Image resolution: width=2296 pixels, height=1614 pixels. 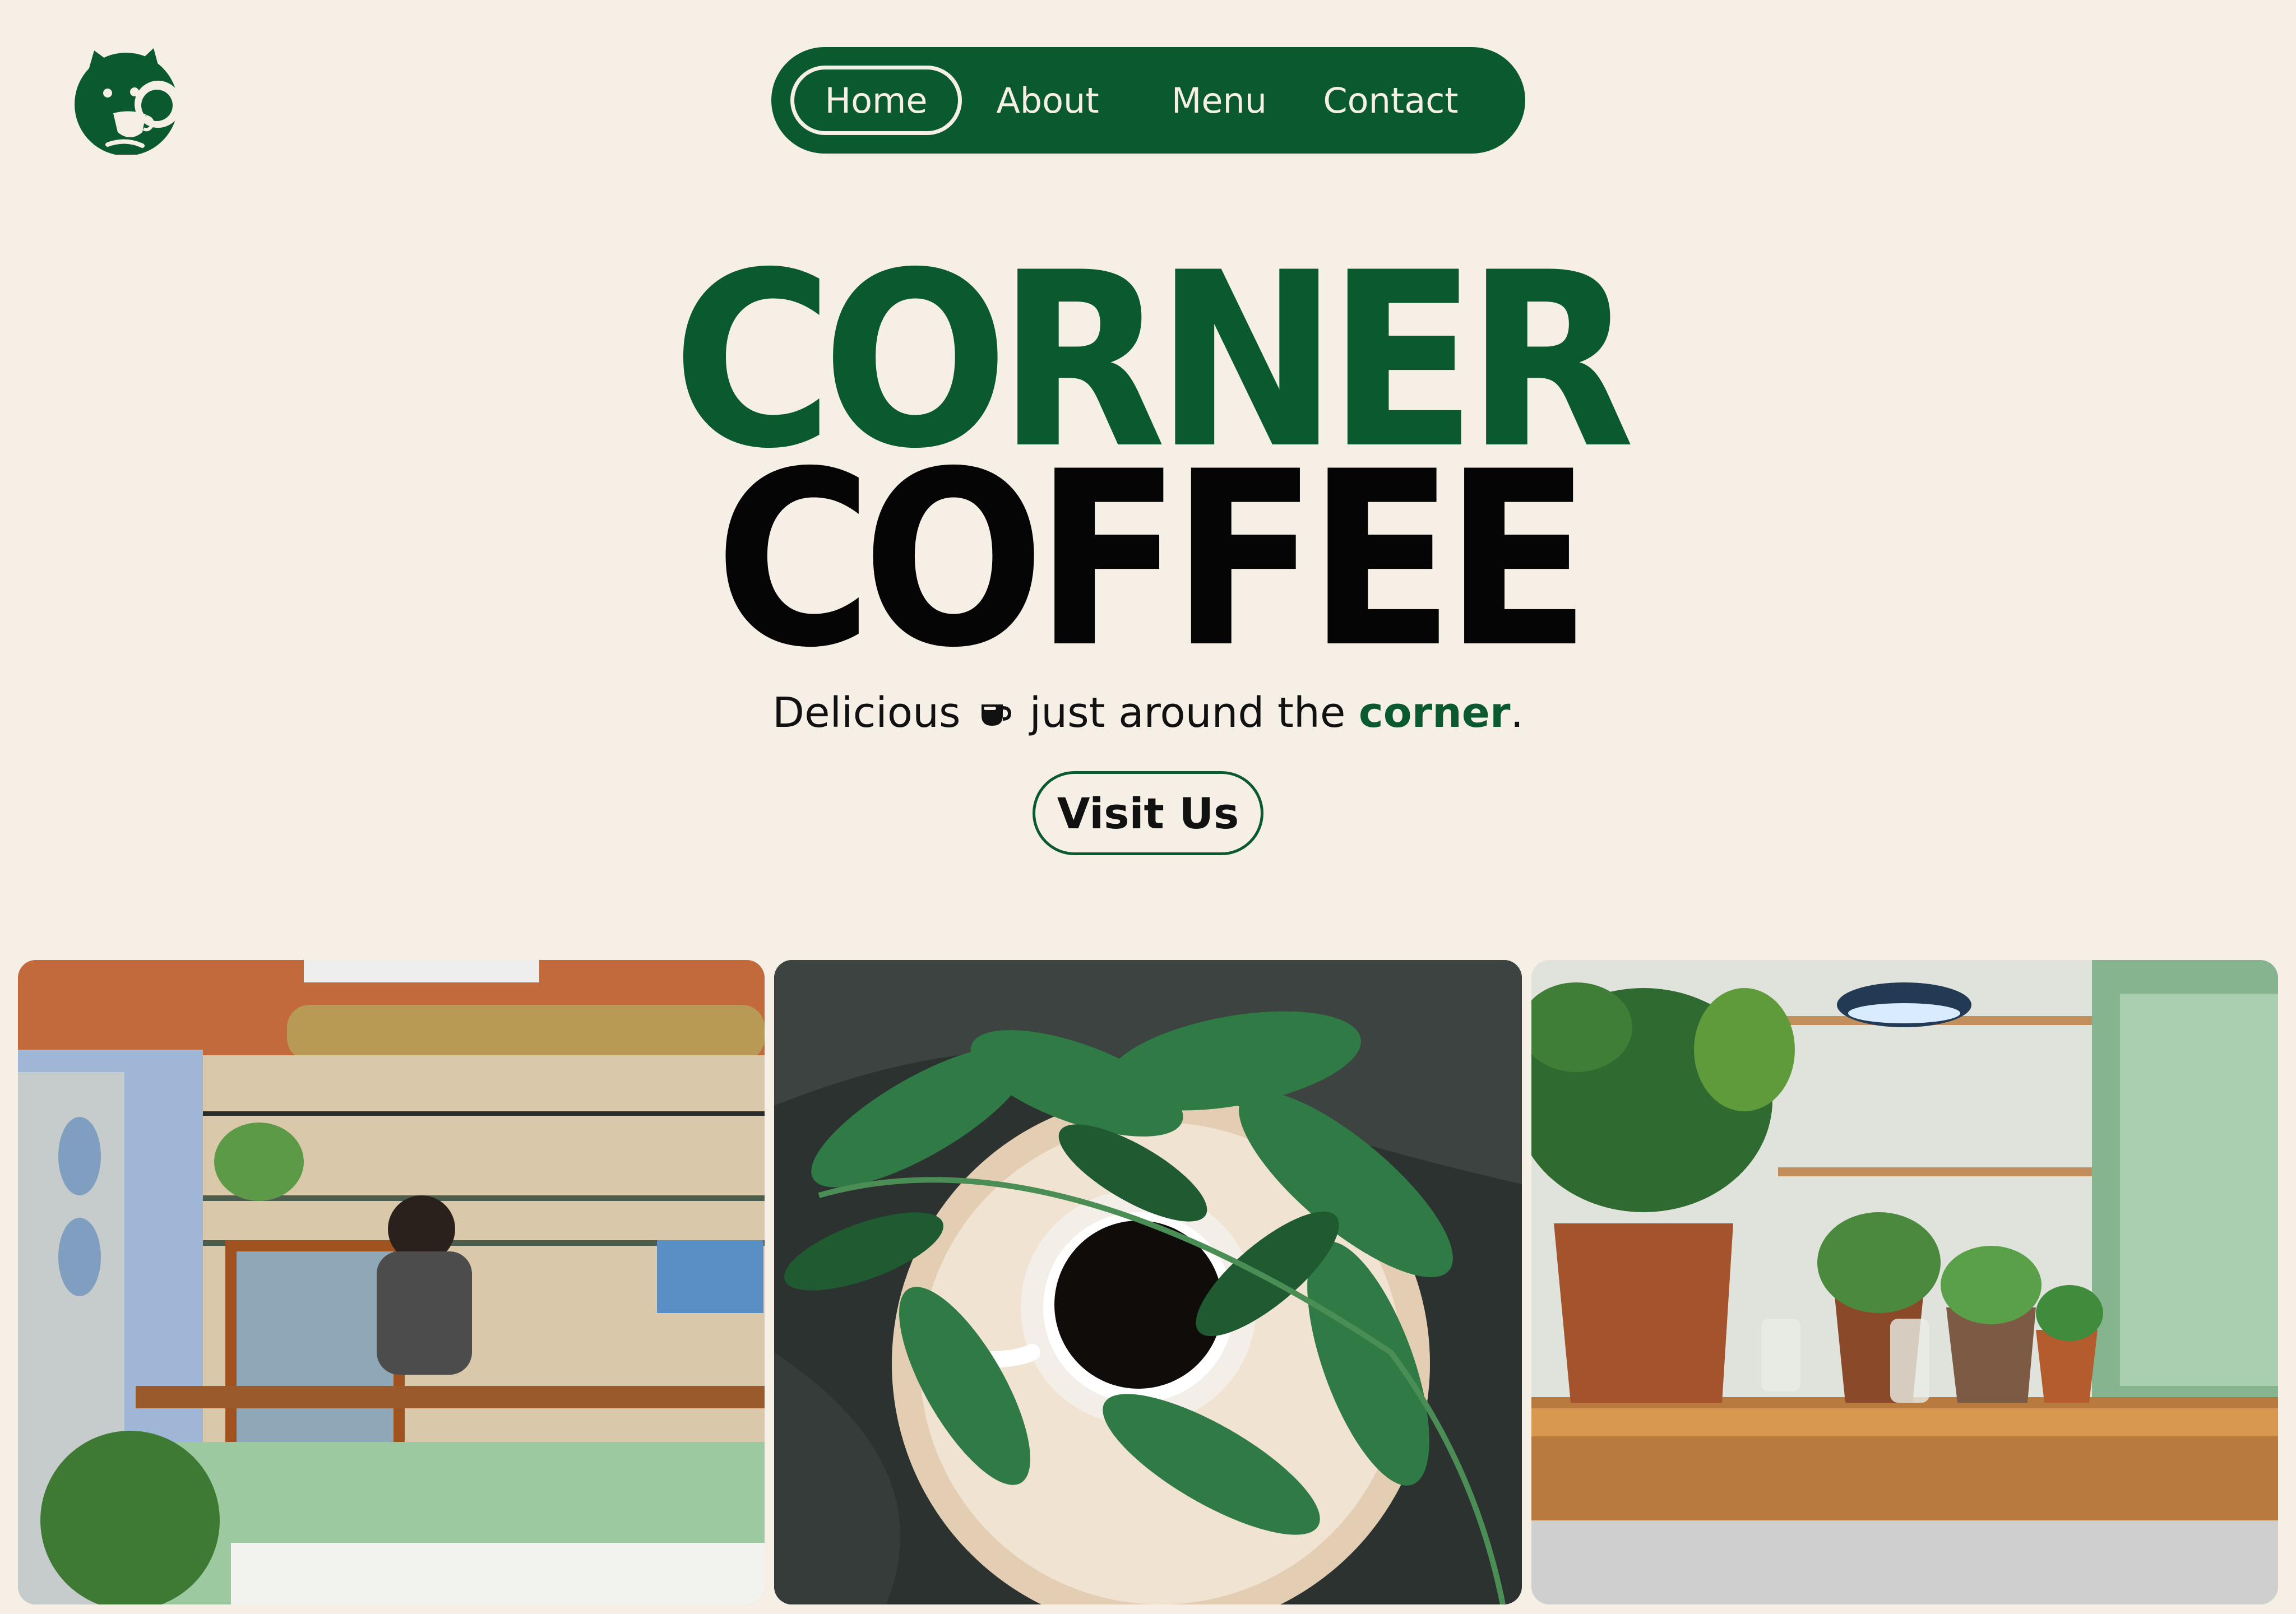 What do you see at coordinates (1153, 560) in the screenshot?
I see `hero-title-line2: COFFEE` at bounding box center [1153, 560].